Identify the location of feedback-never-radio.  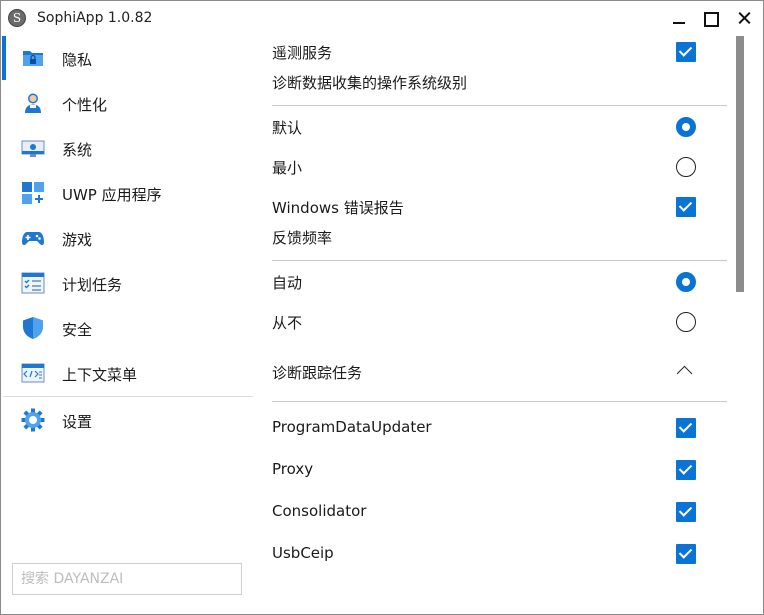
(686, 322).